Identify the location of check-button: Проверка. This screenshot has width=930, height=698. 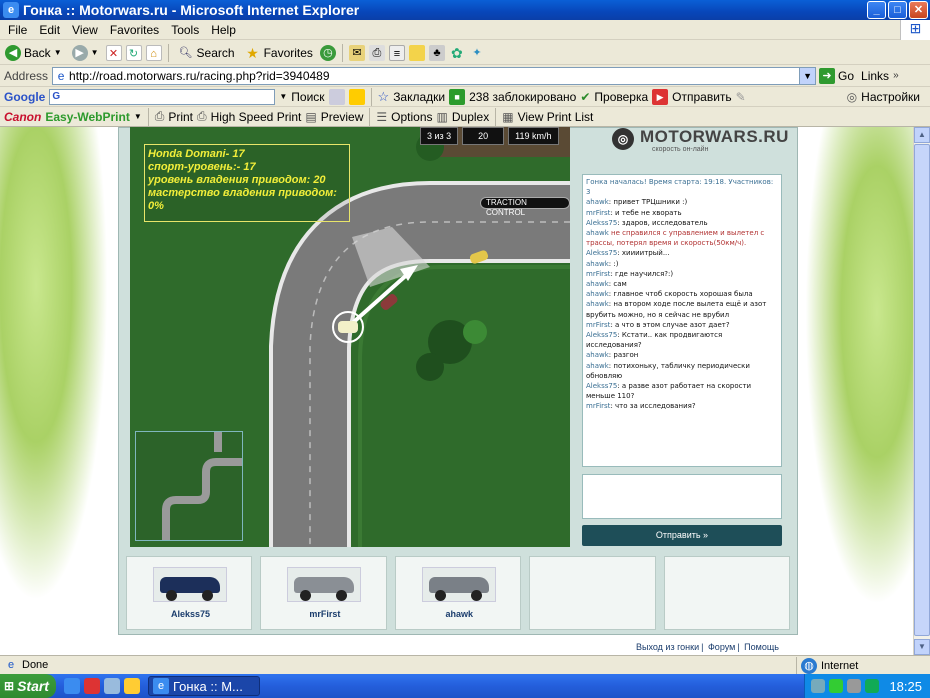
(621, 97).